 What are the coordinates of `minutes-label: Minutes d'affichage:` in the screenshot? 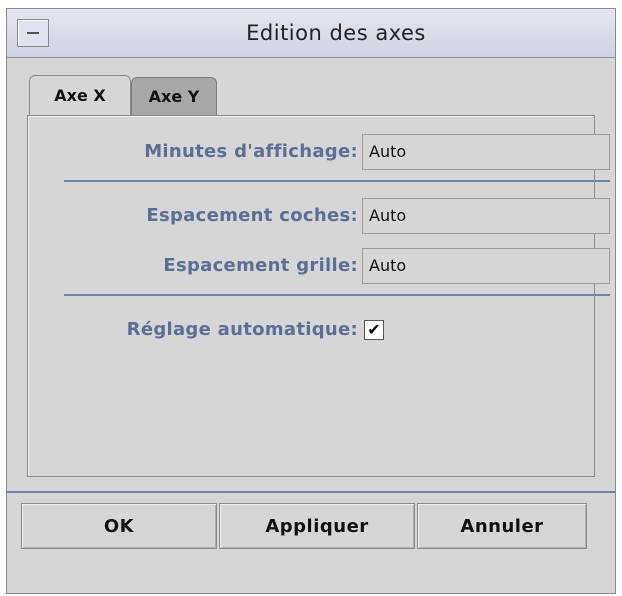 It's located at (251, 151).